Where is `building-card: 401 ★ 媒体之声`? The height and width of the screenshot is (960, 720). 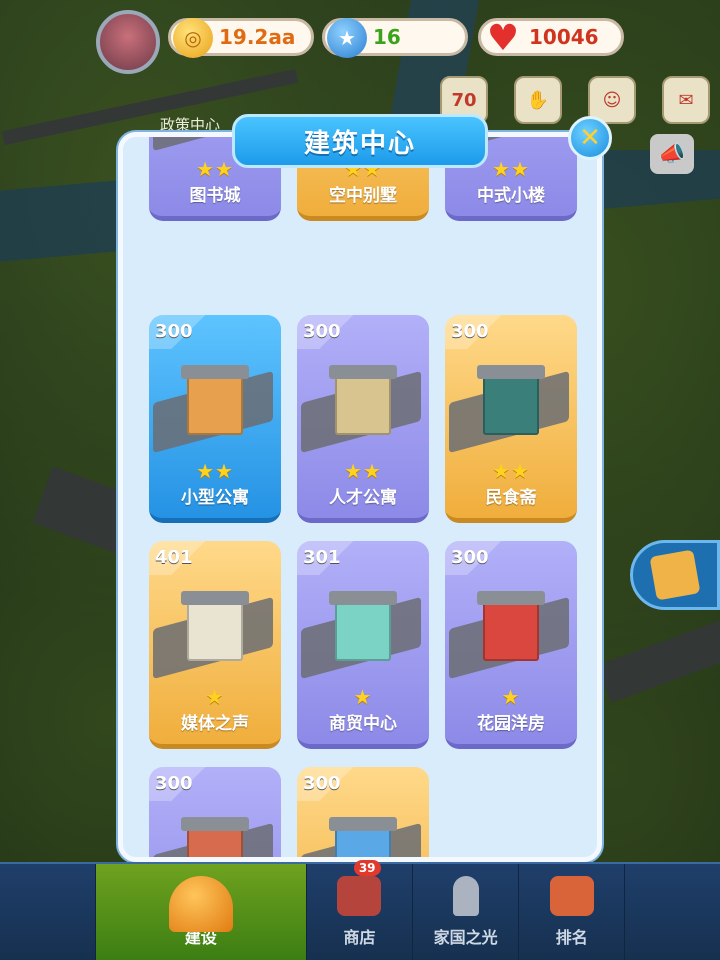
building-card: 401 ★ 媒体之声 is located at coordinates (215, 645).